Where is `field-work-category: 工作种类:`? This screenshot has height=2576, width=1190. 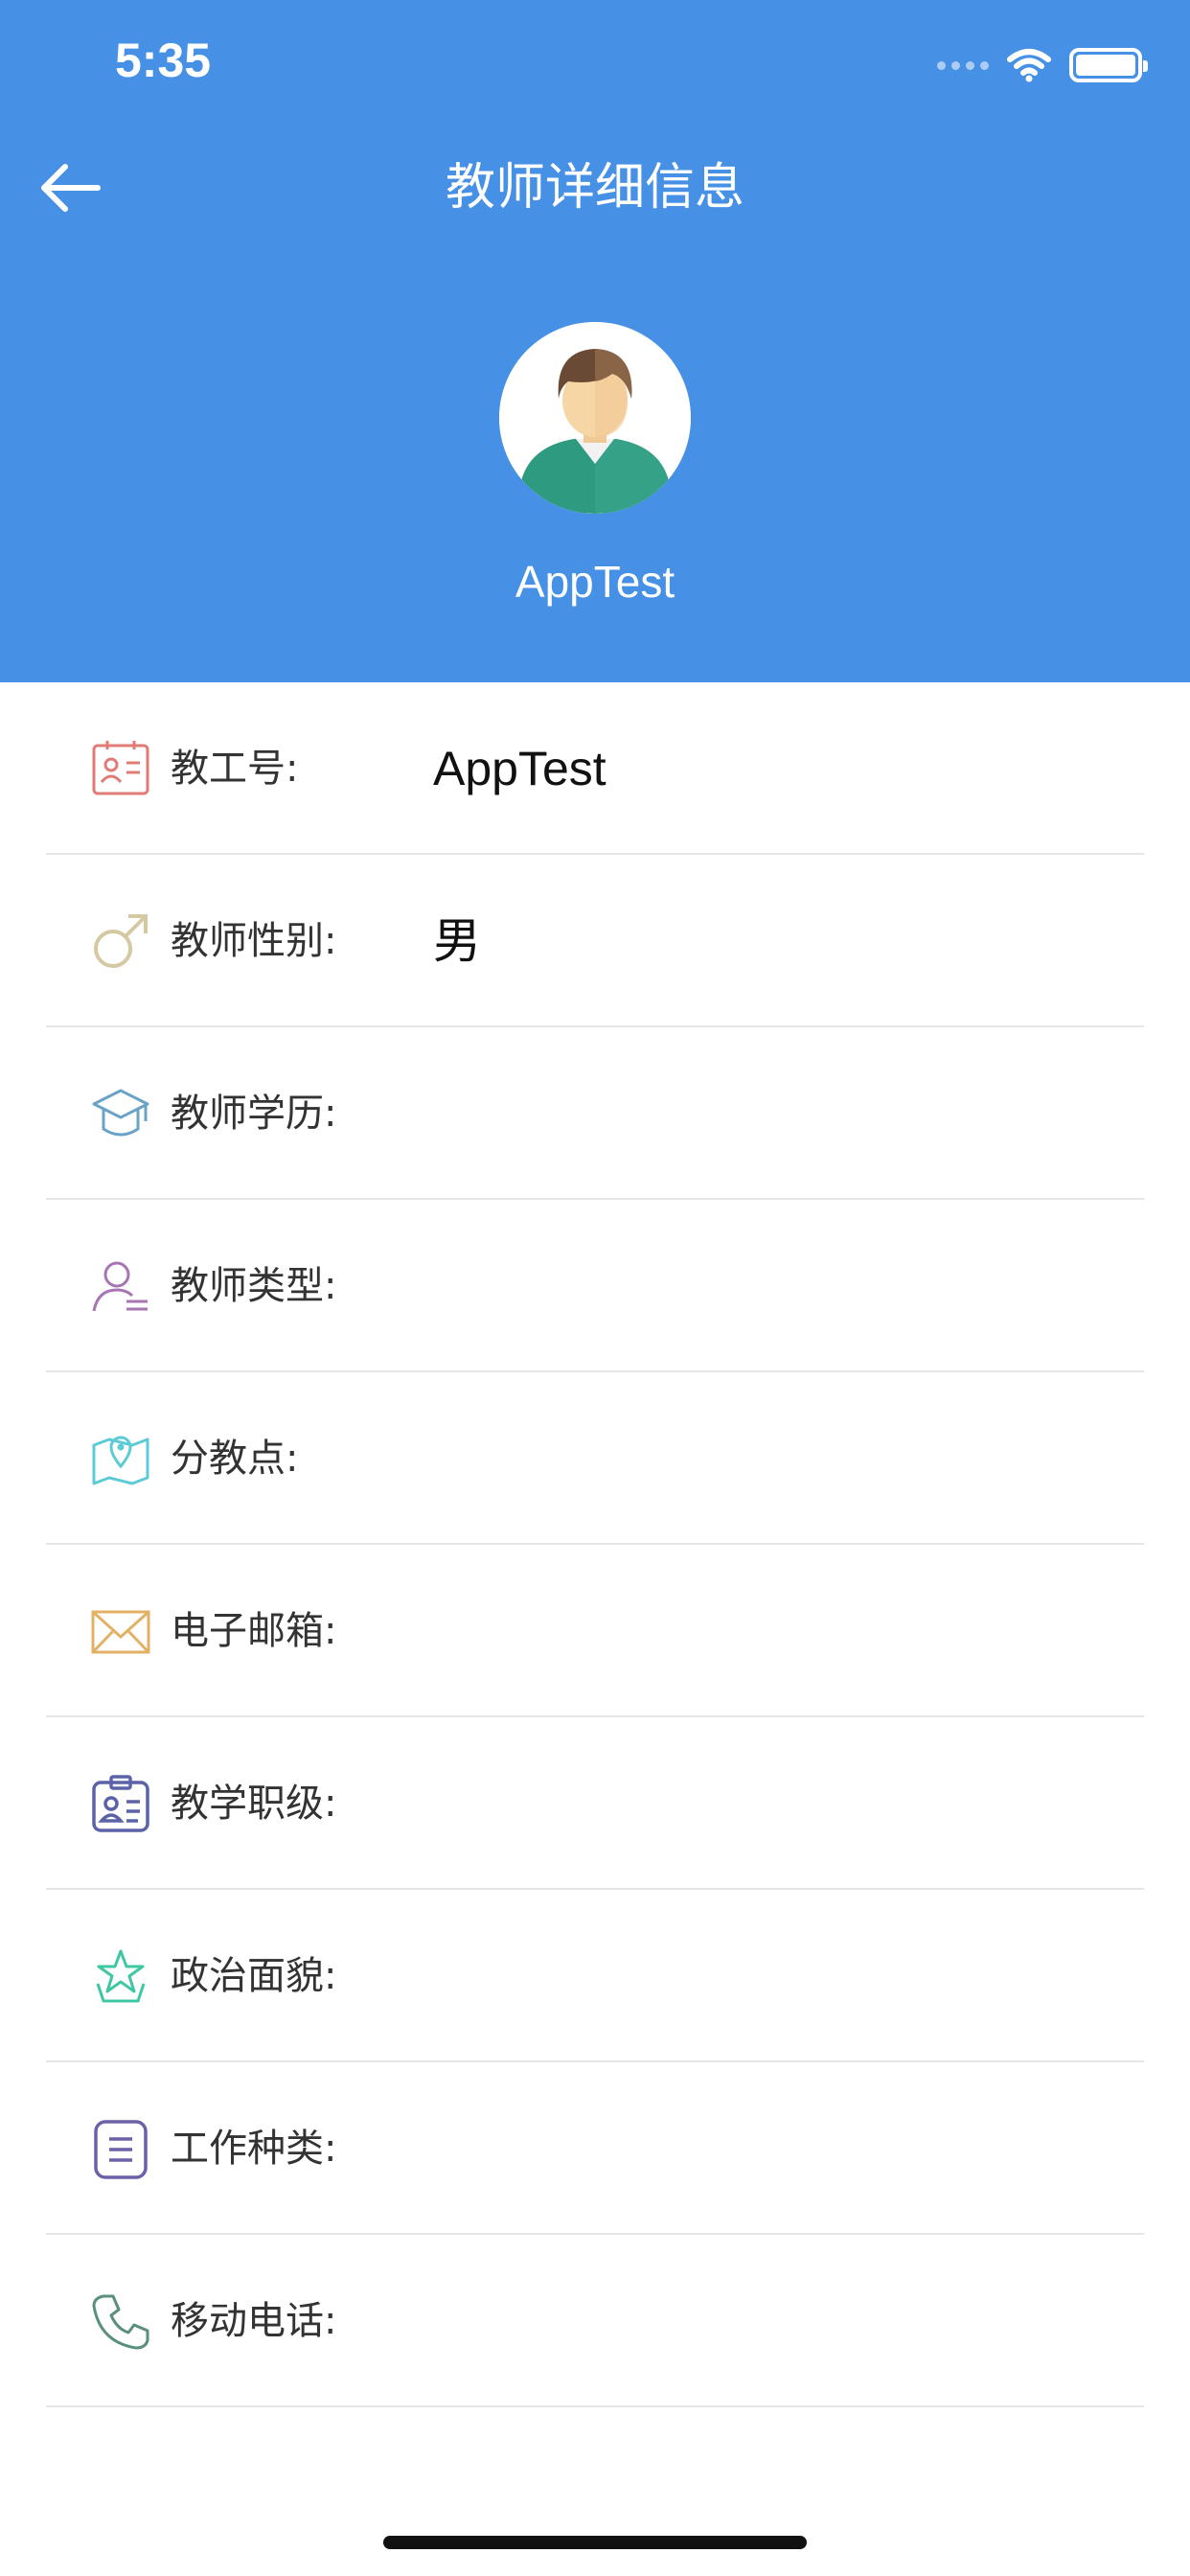 field-work-category: 工作种类: is located at coordinates (595, 2148).